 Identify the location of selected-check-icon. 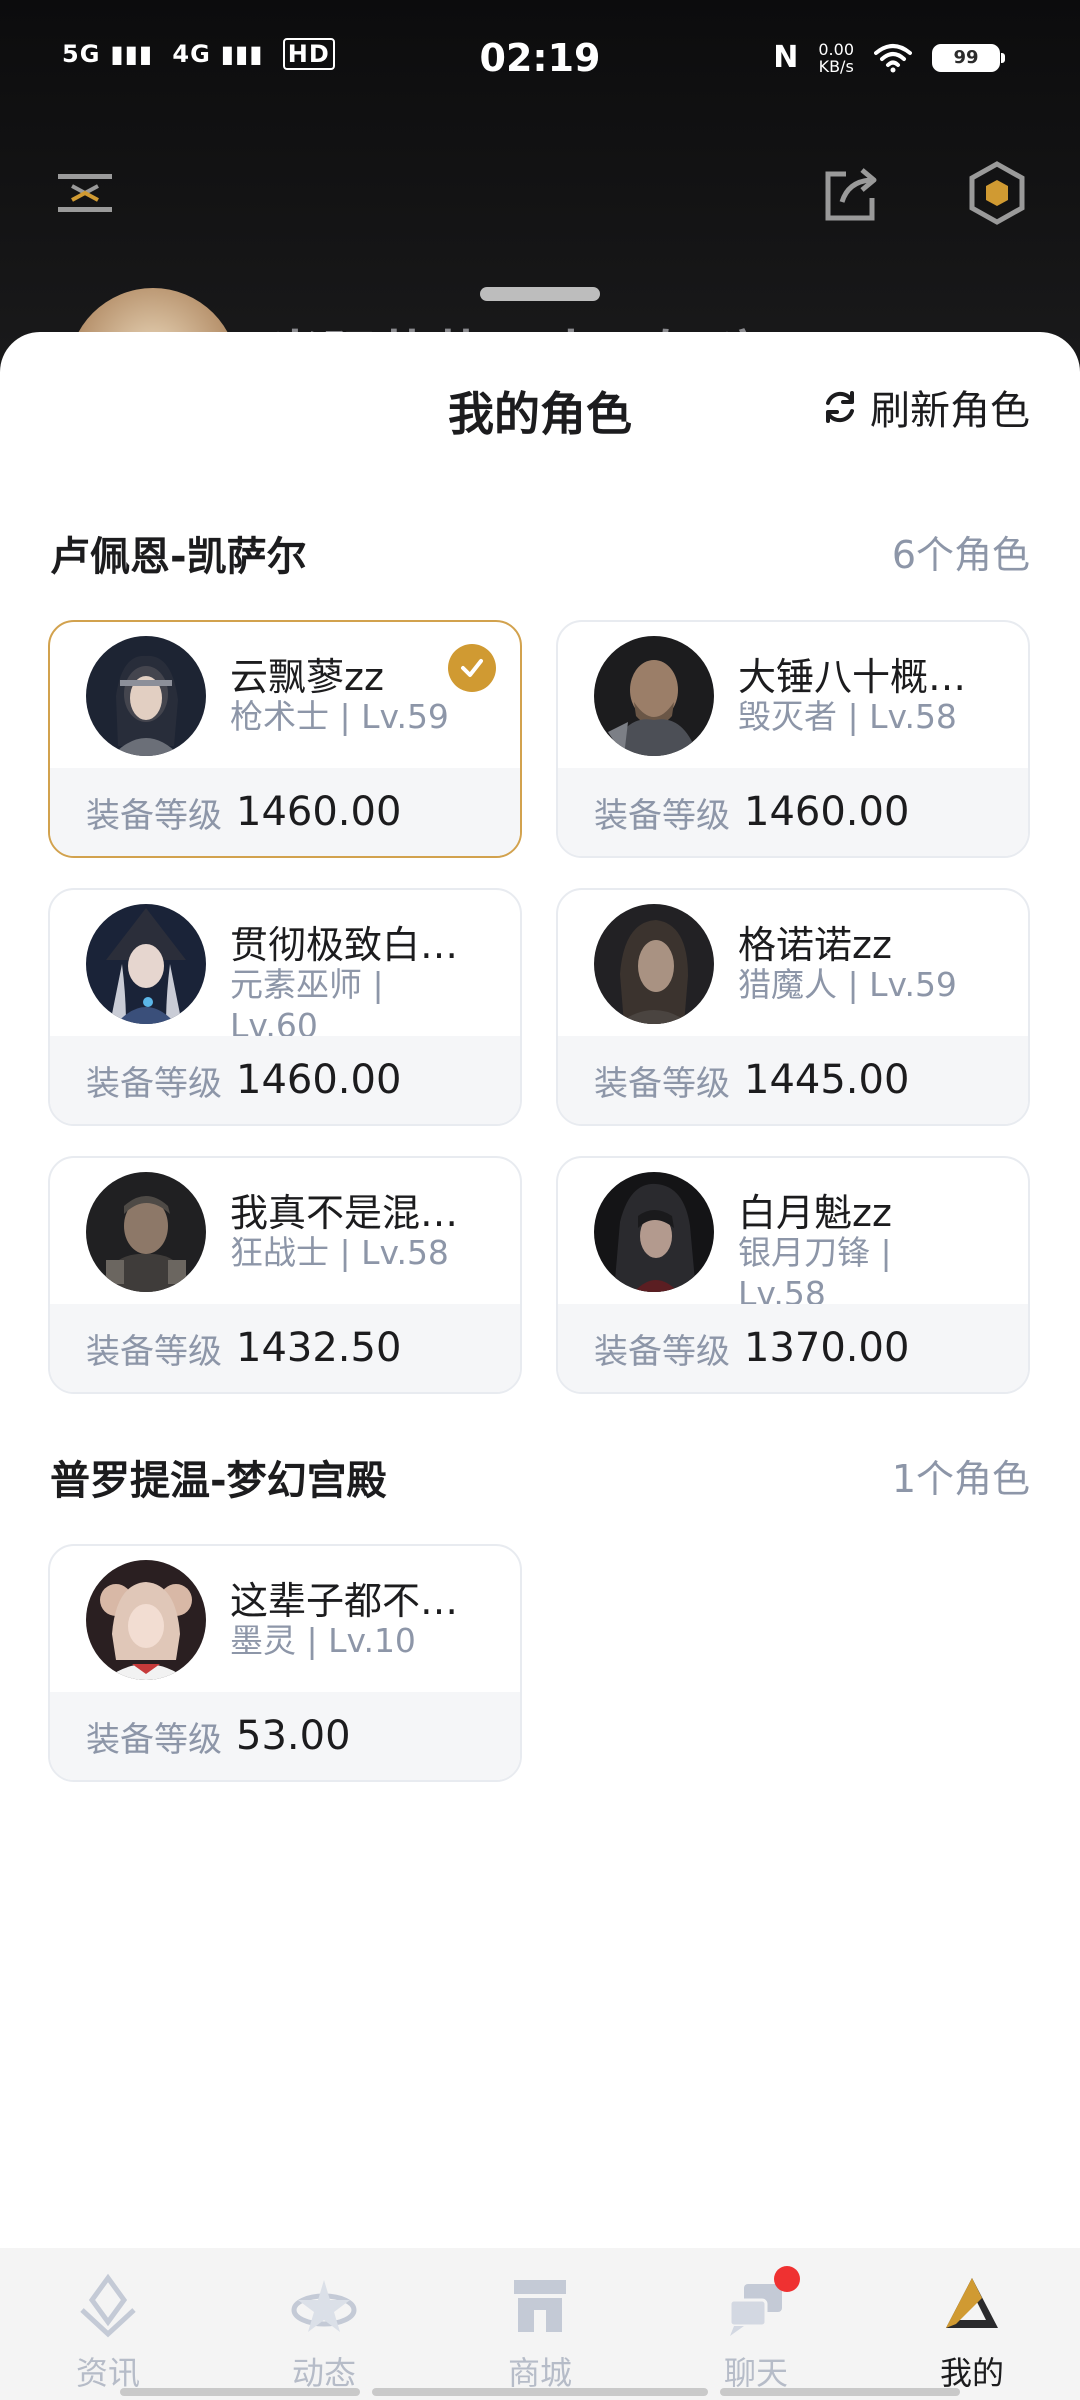
(472, 668).